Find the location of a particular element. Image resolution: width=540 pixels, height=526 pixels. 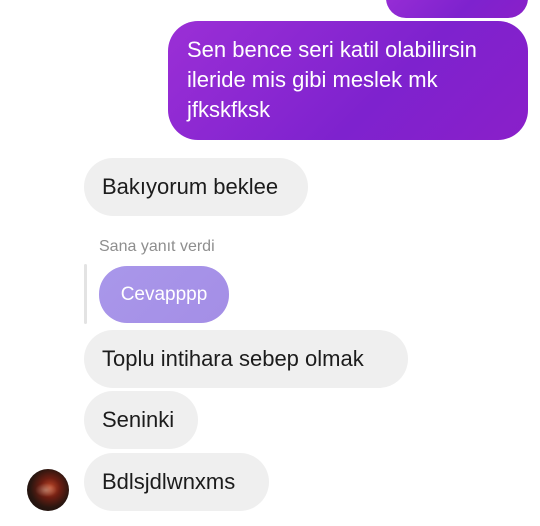

reply-caption: Sana yanıt verdi is located at coordinates (157, 246).